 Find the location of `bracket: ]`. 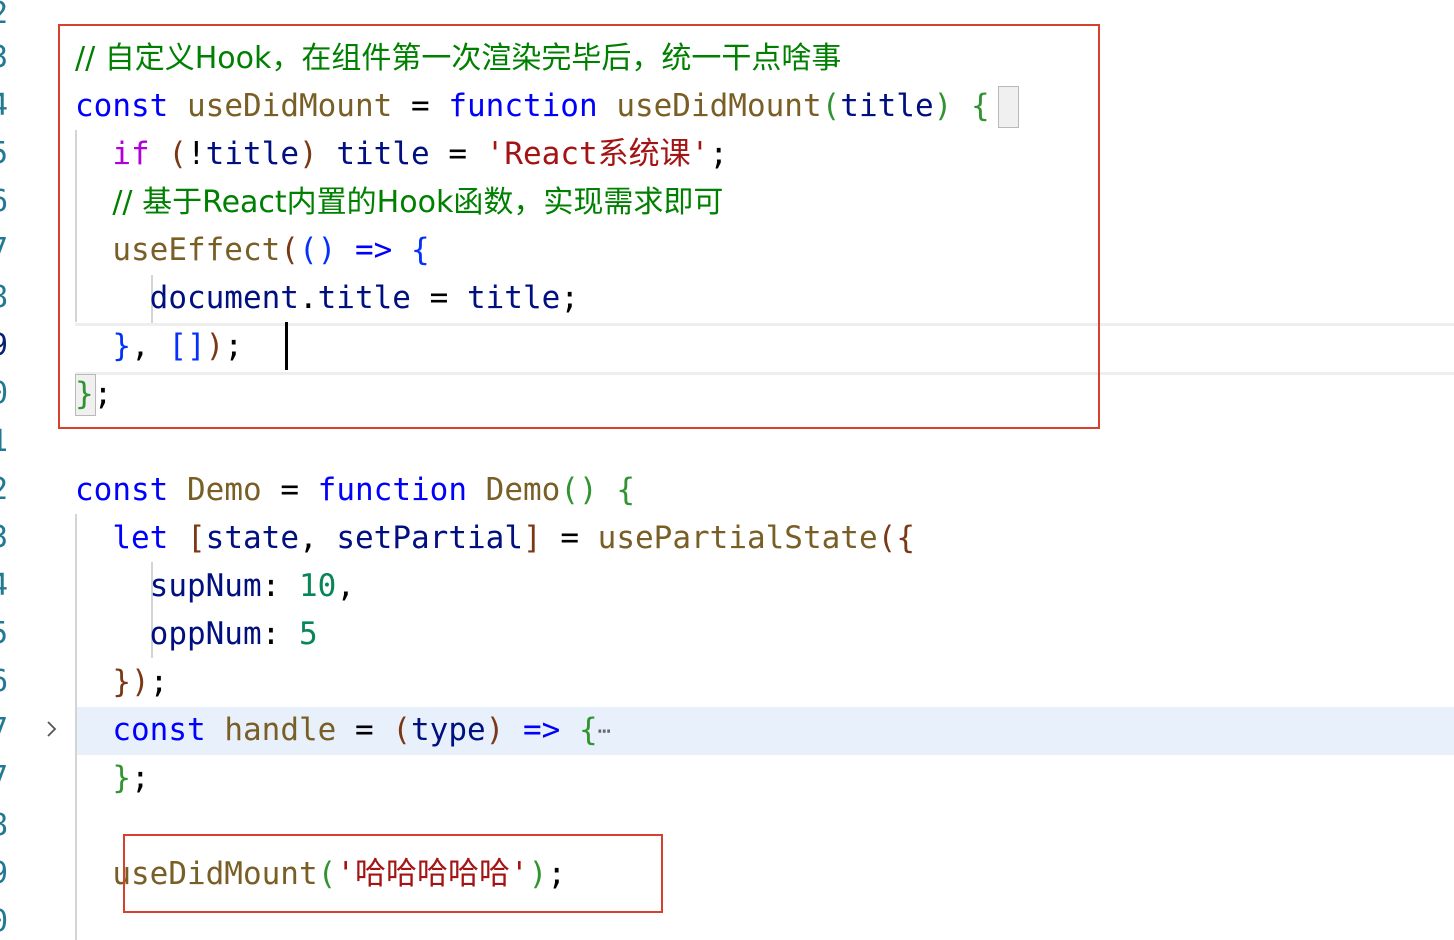

bracket: ] is located at coordinates (532, 538).